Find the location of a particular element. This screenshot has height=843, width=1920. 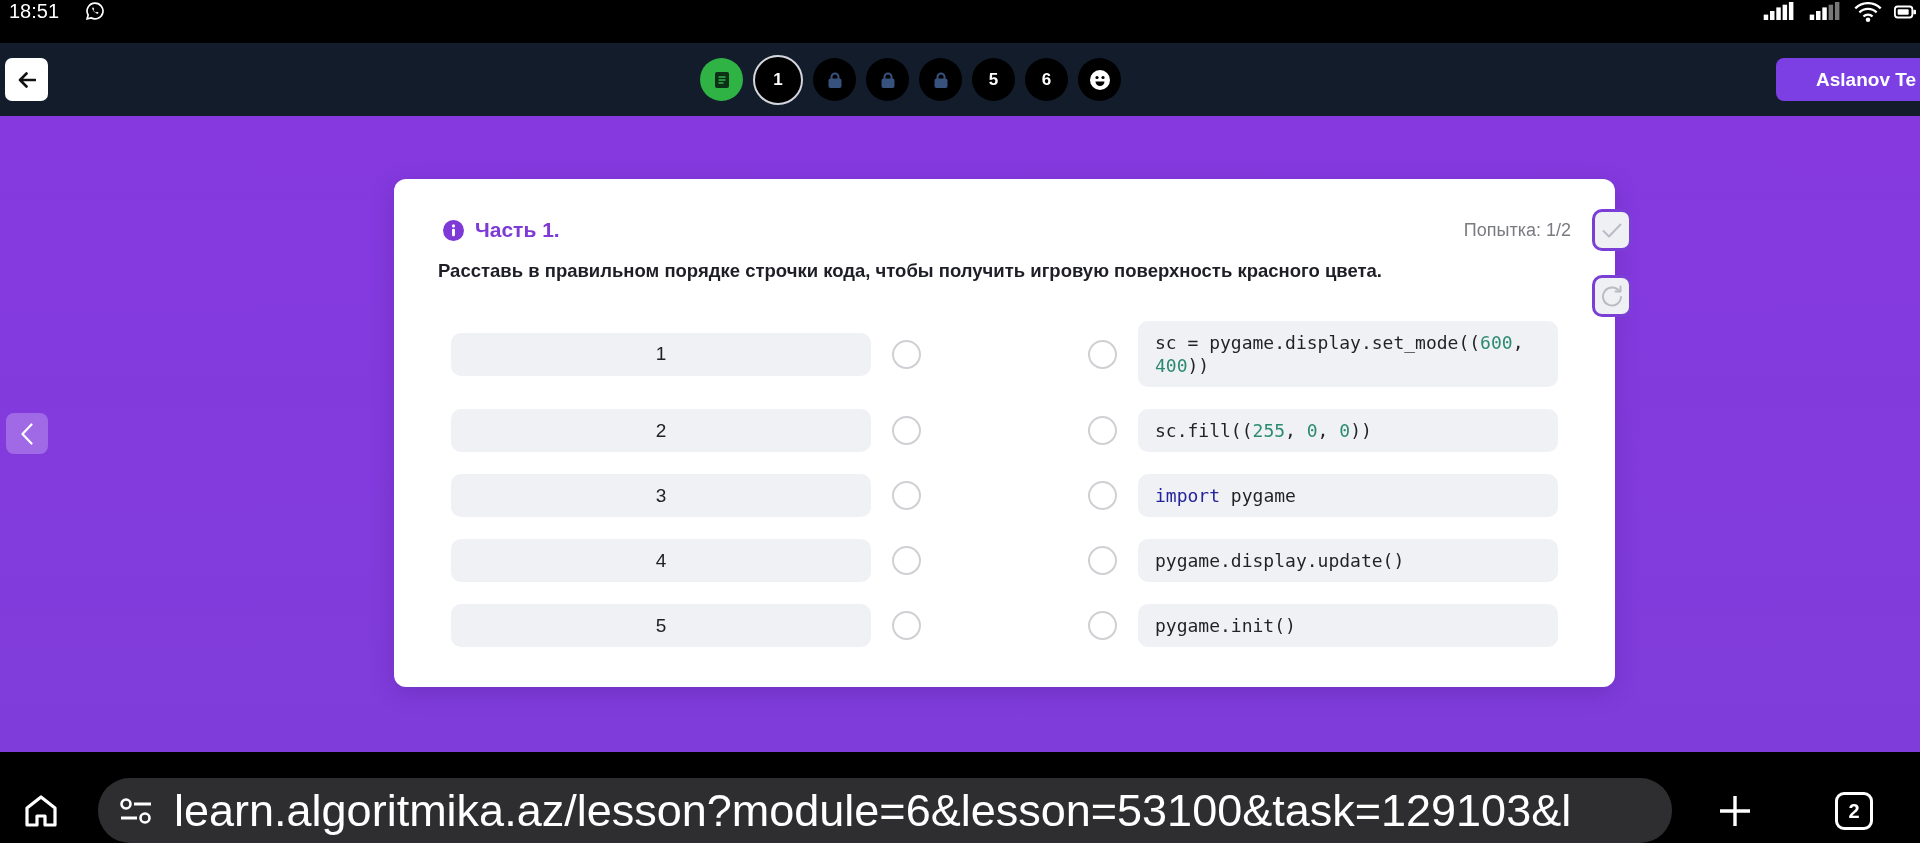

chevron-left-icon is located at coordinates (27, 433).